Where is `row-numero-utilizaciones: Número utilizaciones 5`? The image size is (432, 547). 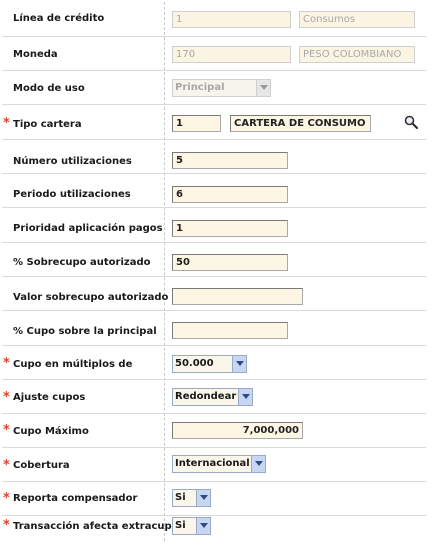
row-numero-utilizaciones: Número utilizaciones 5 is located at coordinates (214, 157).